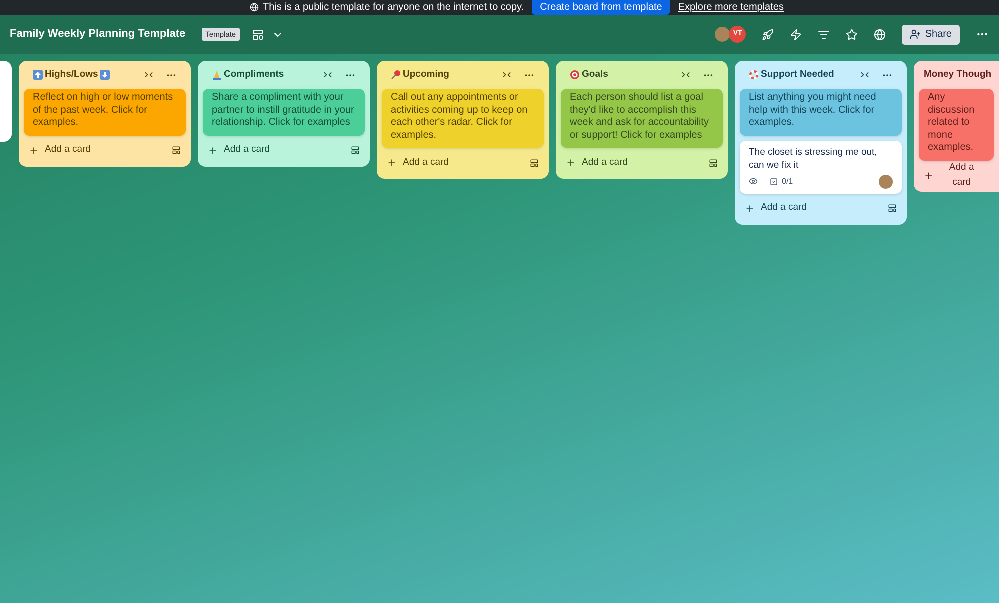  What do you see at coordinates (258, 34) in the screenshot?
I see `board-view-icon` at bounding box center [258, 34].